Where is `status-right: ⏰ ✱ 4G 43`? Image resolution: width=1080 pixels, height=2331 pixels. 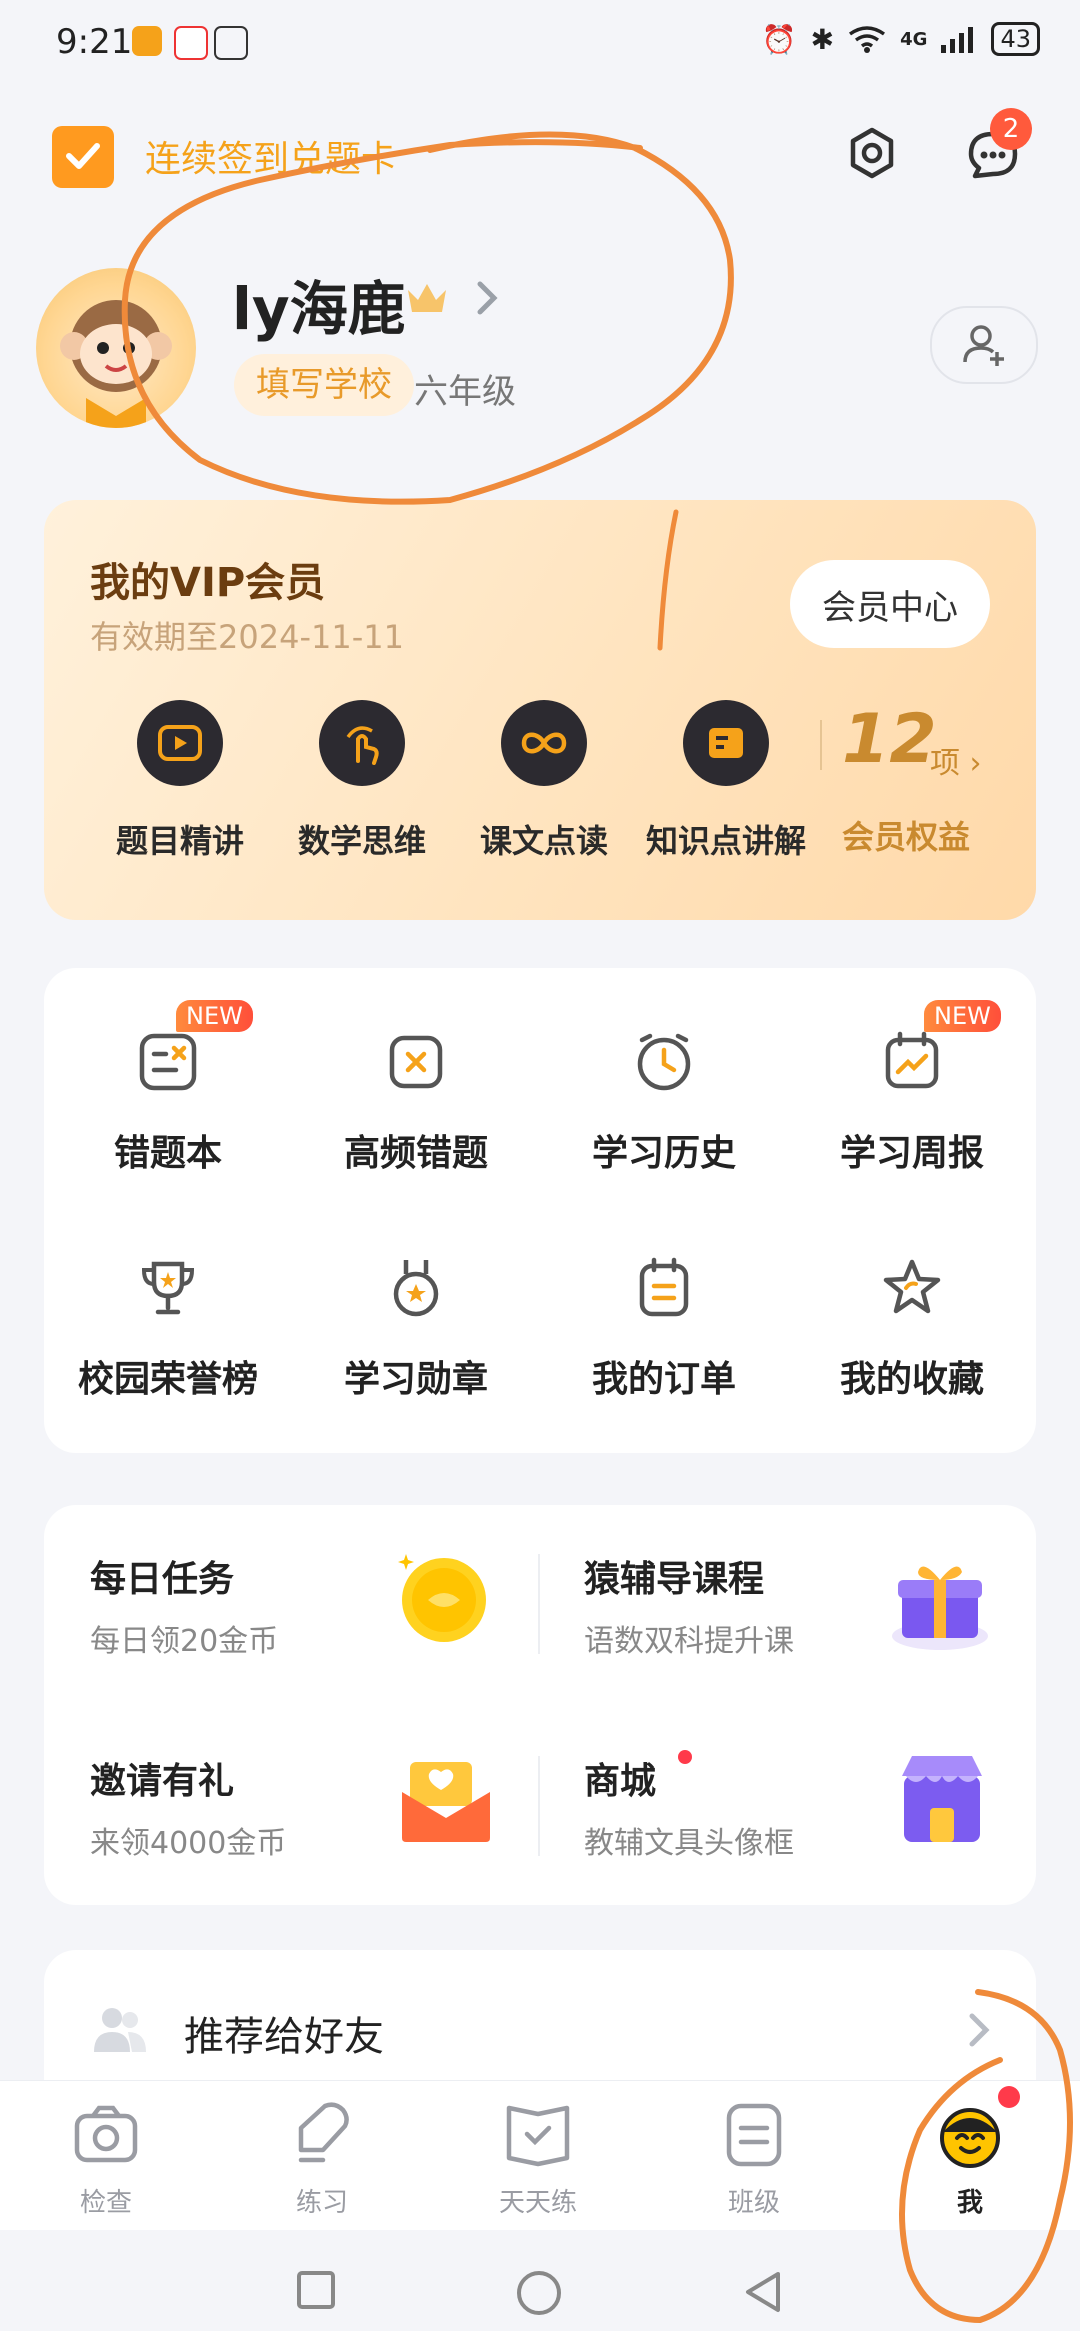
status-right: ⏰ ✱ 4G 43 is located at coordinates (901, 39).